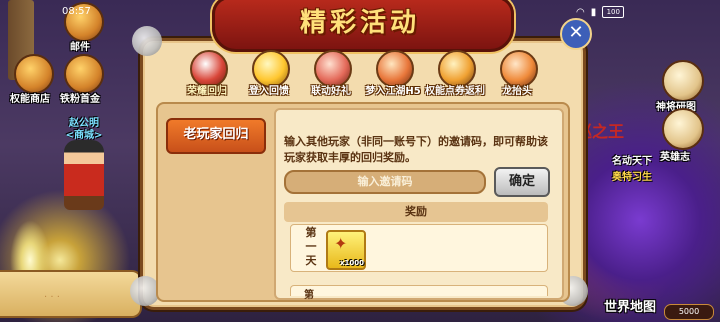  Describe the element at coordinates (576, 34) in the screenshot. I see `close-button: ✕` at that location.